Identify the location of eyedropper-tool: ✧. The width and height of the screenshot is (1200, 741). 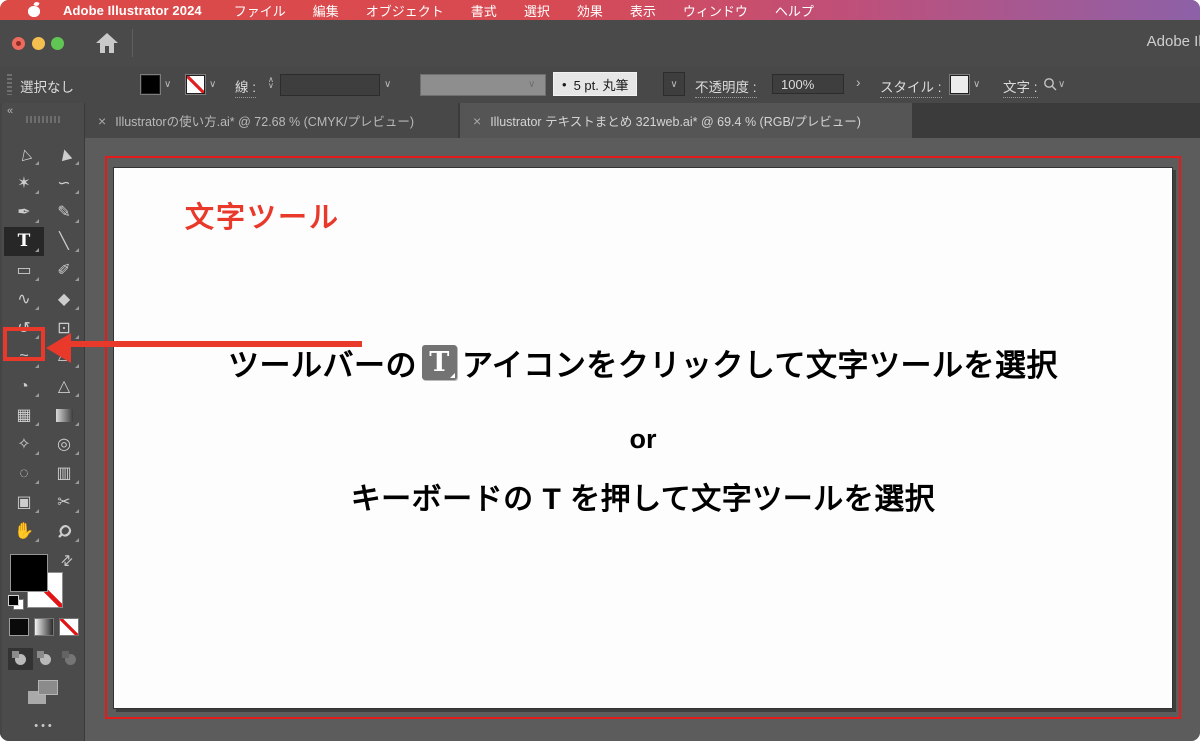
(24, 444).